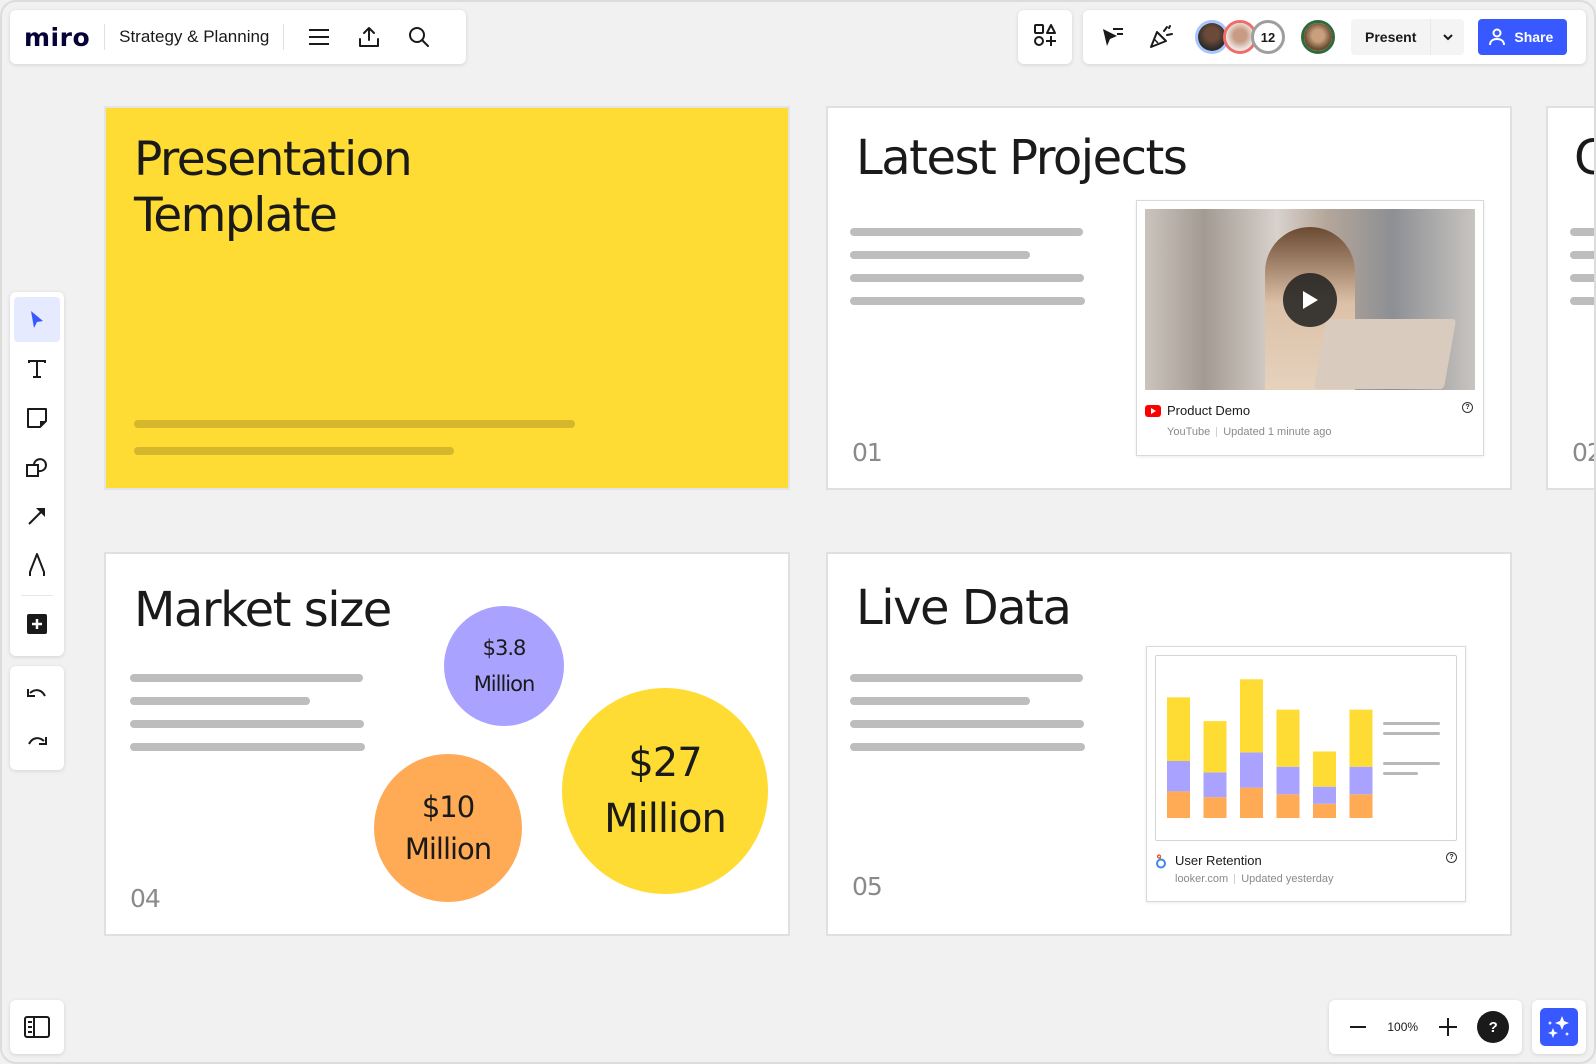  Describe the element at coordinates (504, 666) in the screenshot. I see `bubble-3-8-million: $3.8 Million` at that location.